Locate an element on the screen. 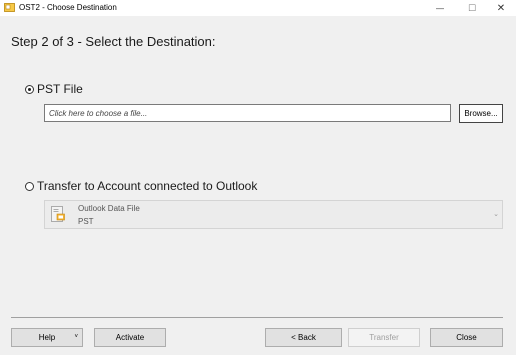 The width and height of the screenshot is (516, 355). outlook-account-dropdown: Outlook Data File PST ⌄ is located at coordinates (273, 214).